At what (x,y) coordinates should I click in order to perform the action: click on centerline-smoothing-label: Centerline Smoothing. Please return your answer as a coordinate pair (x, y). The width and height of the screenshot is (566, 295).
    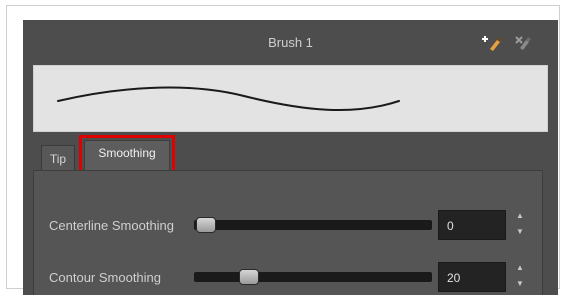
    Looking at the image, I should click on (112, 225).